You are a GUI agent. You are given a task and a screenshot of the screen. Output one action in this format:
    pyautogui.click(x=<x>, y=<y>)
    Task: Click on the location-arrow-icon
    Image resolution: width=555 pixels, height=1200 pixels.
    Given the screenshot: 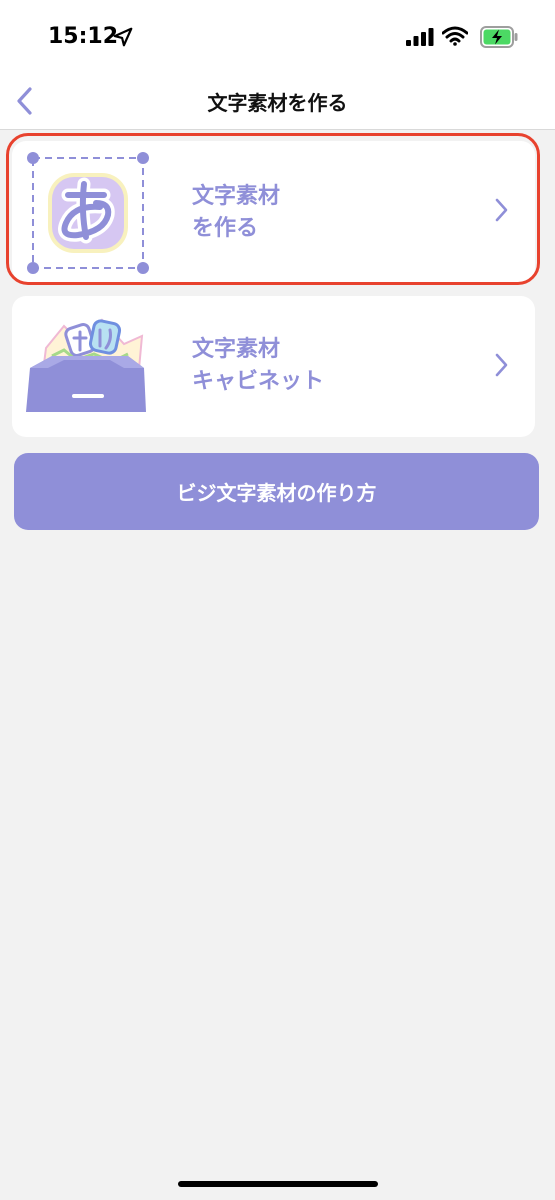 What is the action you would take?
    pyautogui.click(x=123, y=37)
    